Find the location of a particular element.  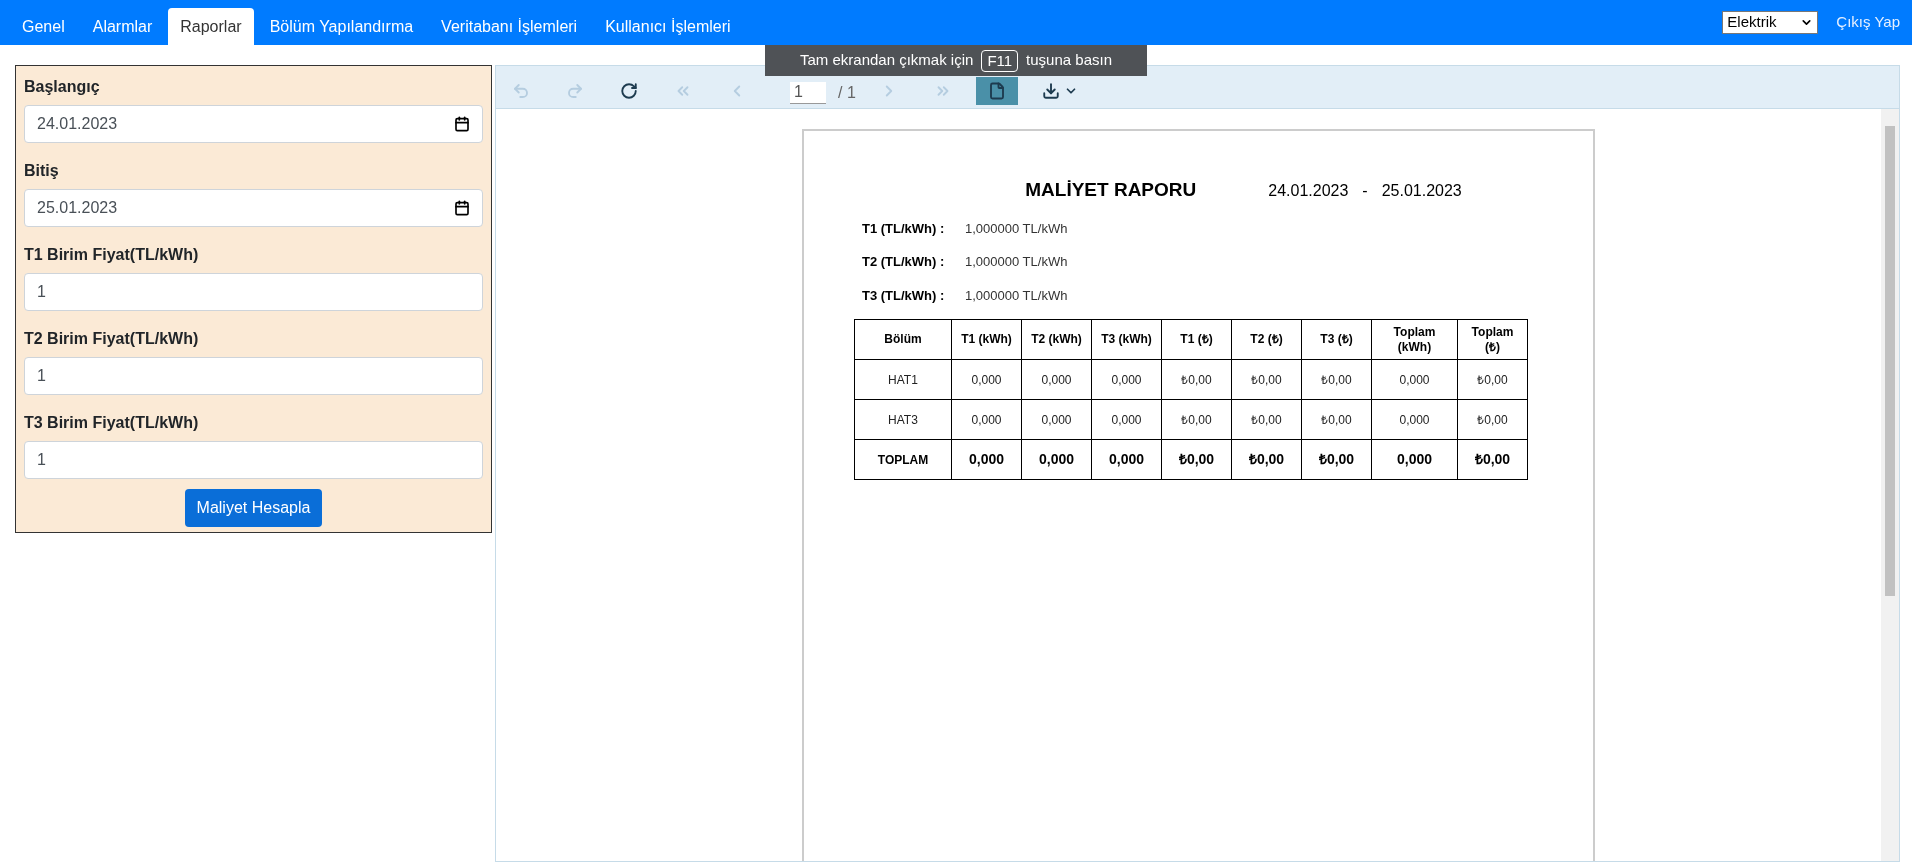

rate-label: T2 (TL/kWh) : is located at coordinates (904, 262).